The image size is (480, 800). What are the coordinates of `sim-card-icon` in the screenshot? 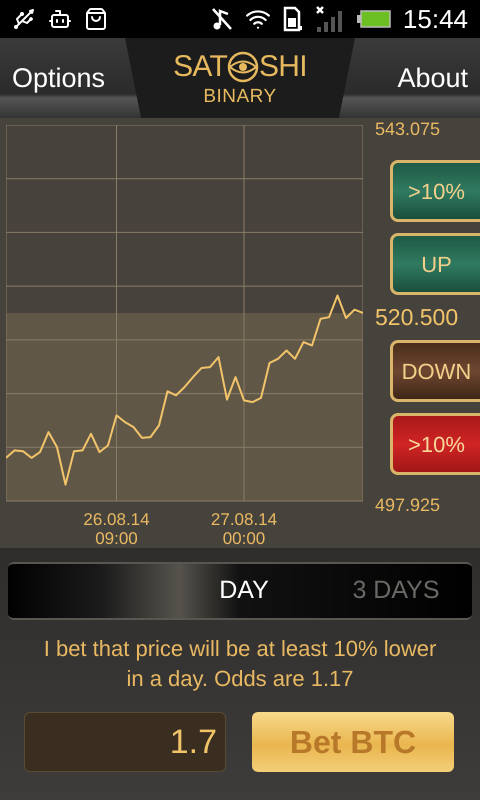 It's located at (292, 19).